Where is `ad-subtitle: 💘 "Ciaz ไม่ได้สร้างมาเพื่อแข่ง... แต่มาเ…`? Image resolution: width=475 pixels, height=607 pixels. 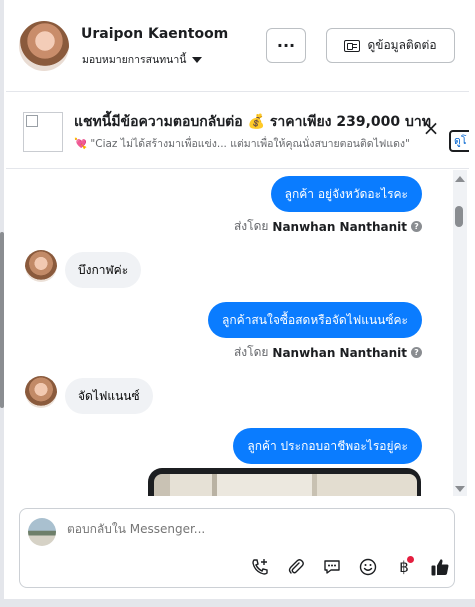 ad-subtitle: 💘 "Ciaz ไม่ได้สร้างมาเพื่อแข่ง... แต่มาเ… is located at coordinates (262, 143).